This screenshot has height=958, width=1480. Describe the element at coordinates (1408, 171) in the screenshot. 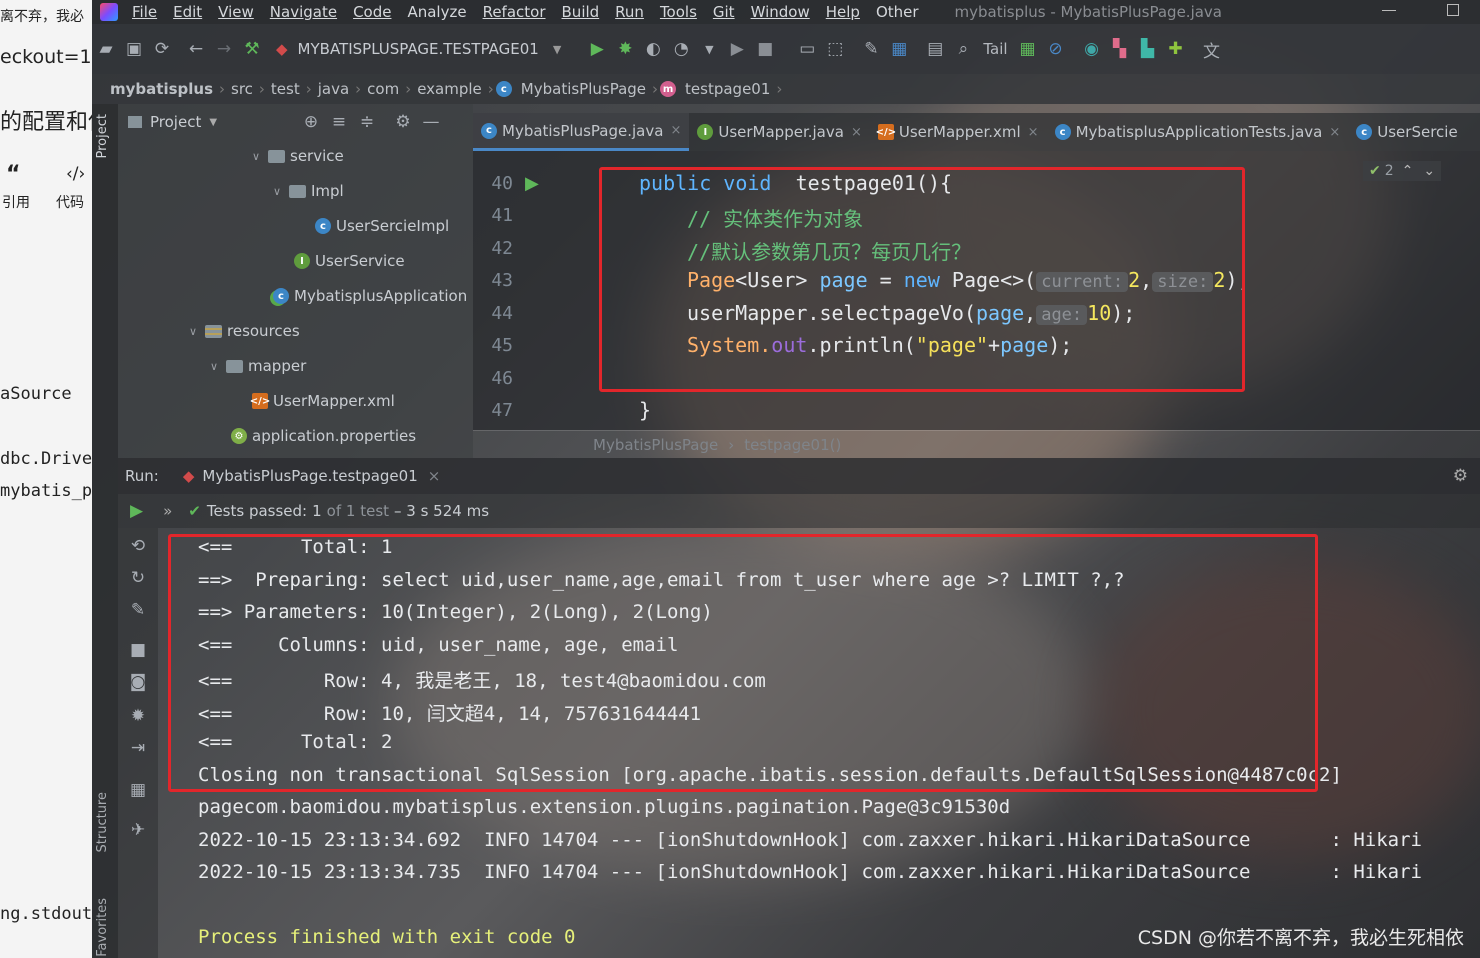

I see `chevron-up-icon: ⌃` at that location.